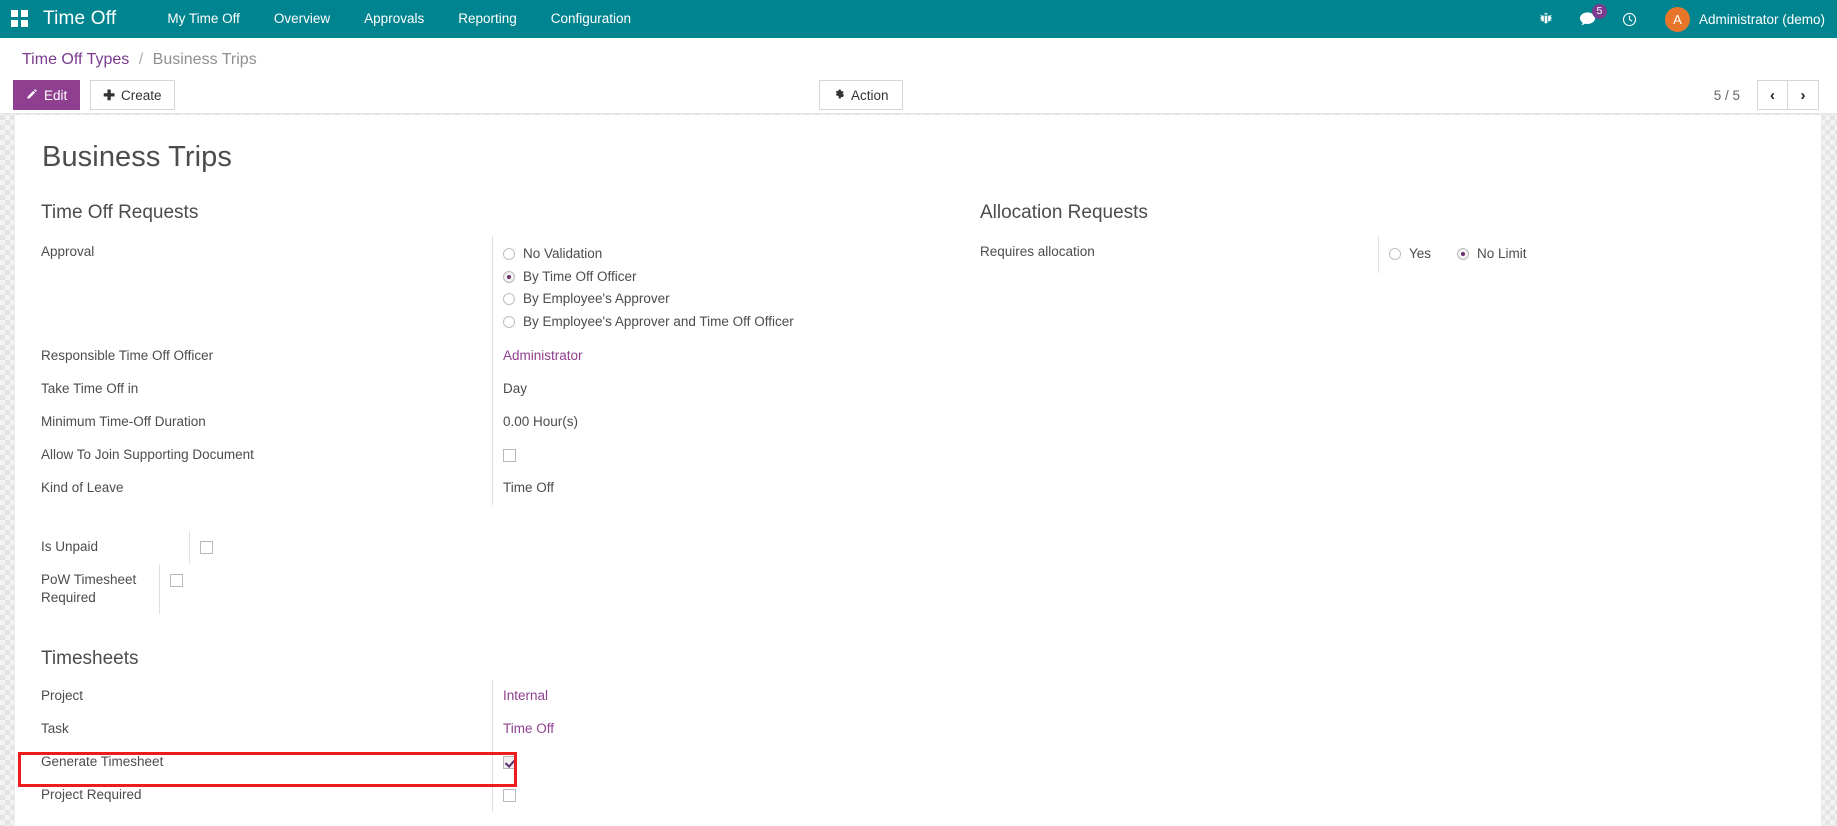 Image resolution: width=1837 pixels, height=826 pixels. I want to click on pager-previous-button: ‹, so click(1772, 95).